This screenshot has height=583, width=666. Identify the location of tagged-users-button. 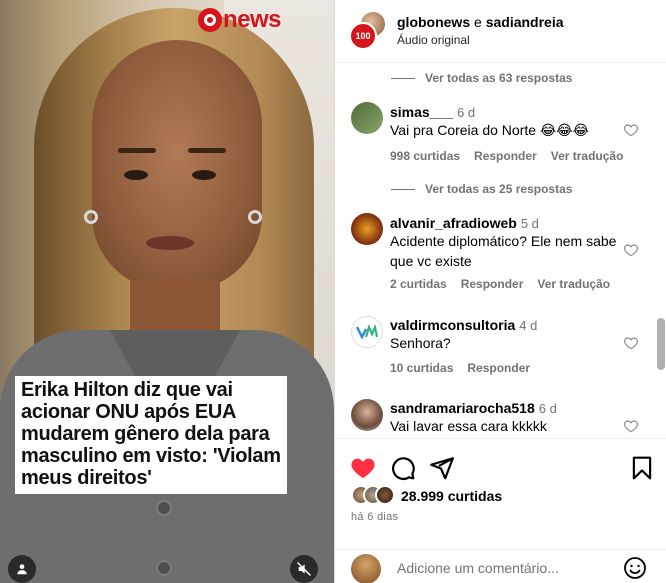
(22, 569).